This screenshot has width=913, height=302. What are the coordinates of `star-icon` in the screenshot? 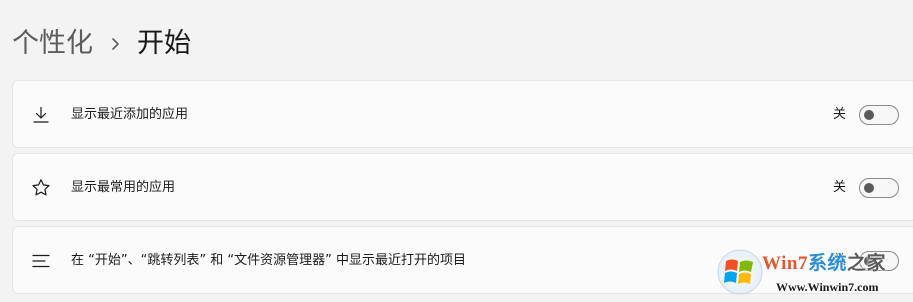 It's located at (41, 188).